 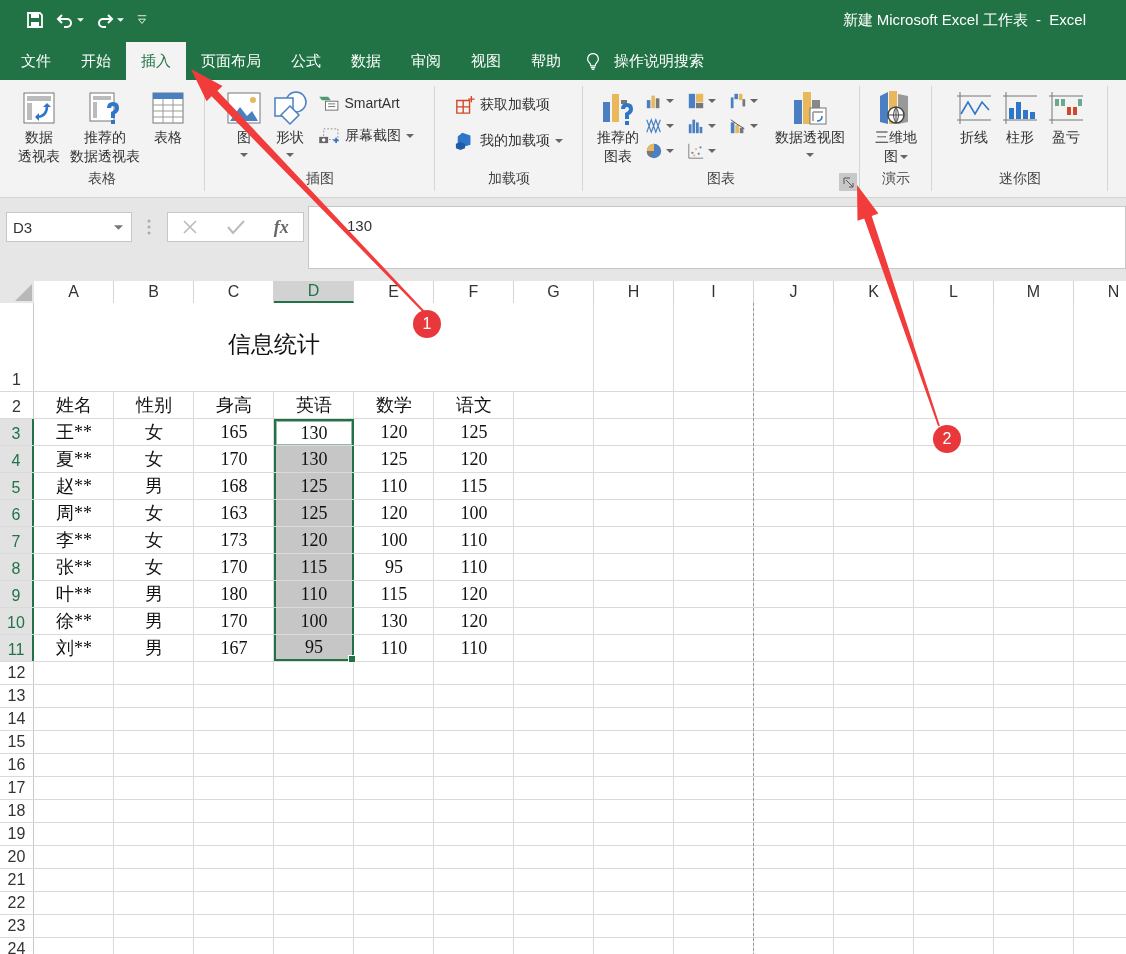 What do you see at coordinates (738, 101) in the screenshot?
I see `waterfall-chart-icon` at bounding box center [738, 101].